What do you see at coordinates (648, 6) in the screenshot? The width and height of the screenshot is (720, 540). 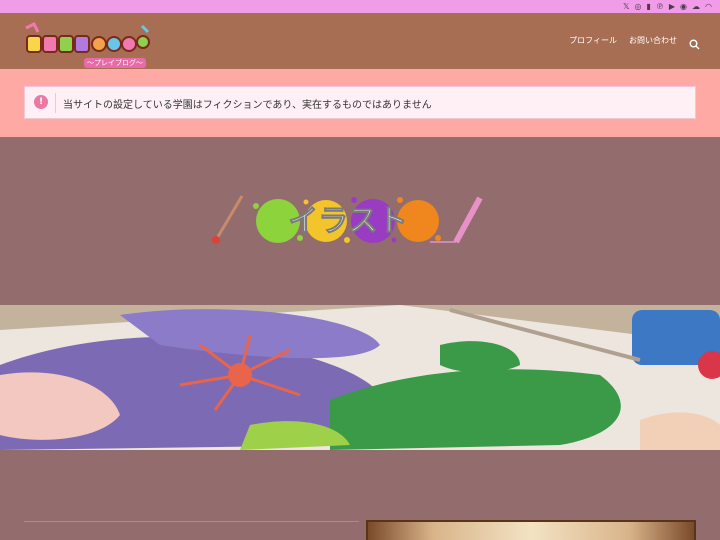 I see `note-icon: ▮` at bounding box center [648, 6].